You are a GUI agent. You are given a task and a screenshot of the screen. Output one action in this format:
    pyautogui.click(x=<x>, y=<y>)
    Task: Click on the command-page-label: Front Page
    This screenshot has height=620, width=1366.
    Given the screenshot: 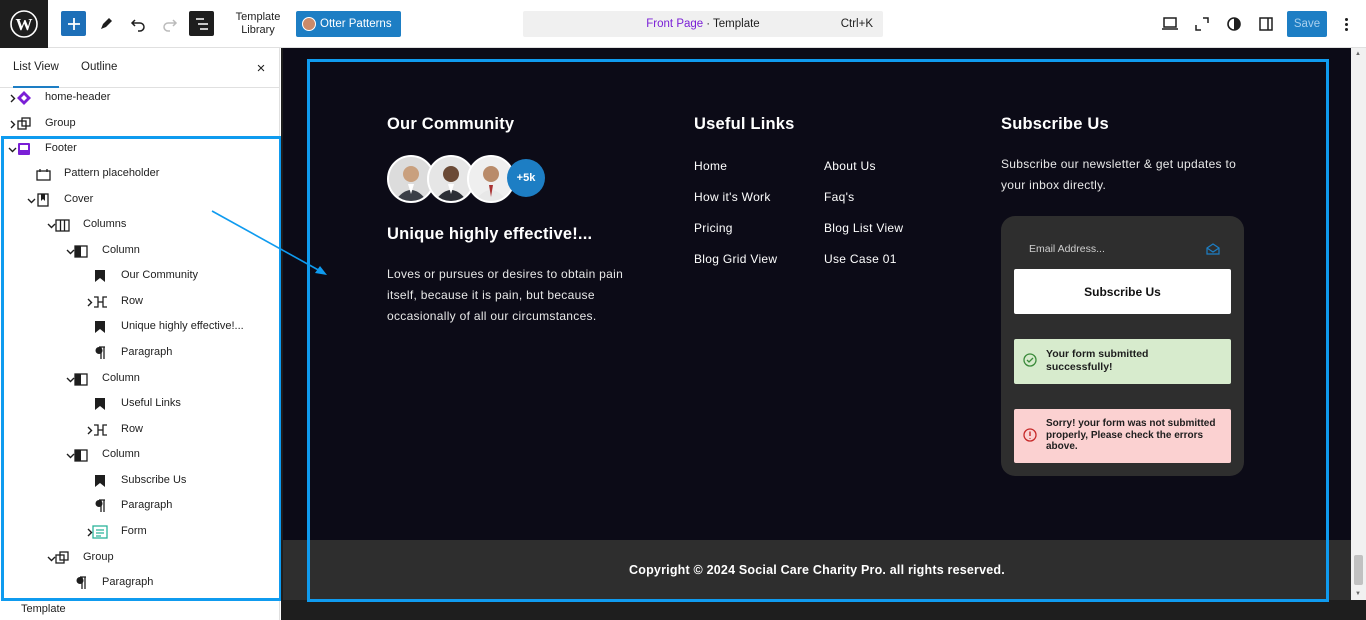 What is the action you would take?
    pyautogui.click(x=675, y=24)
    